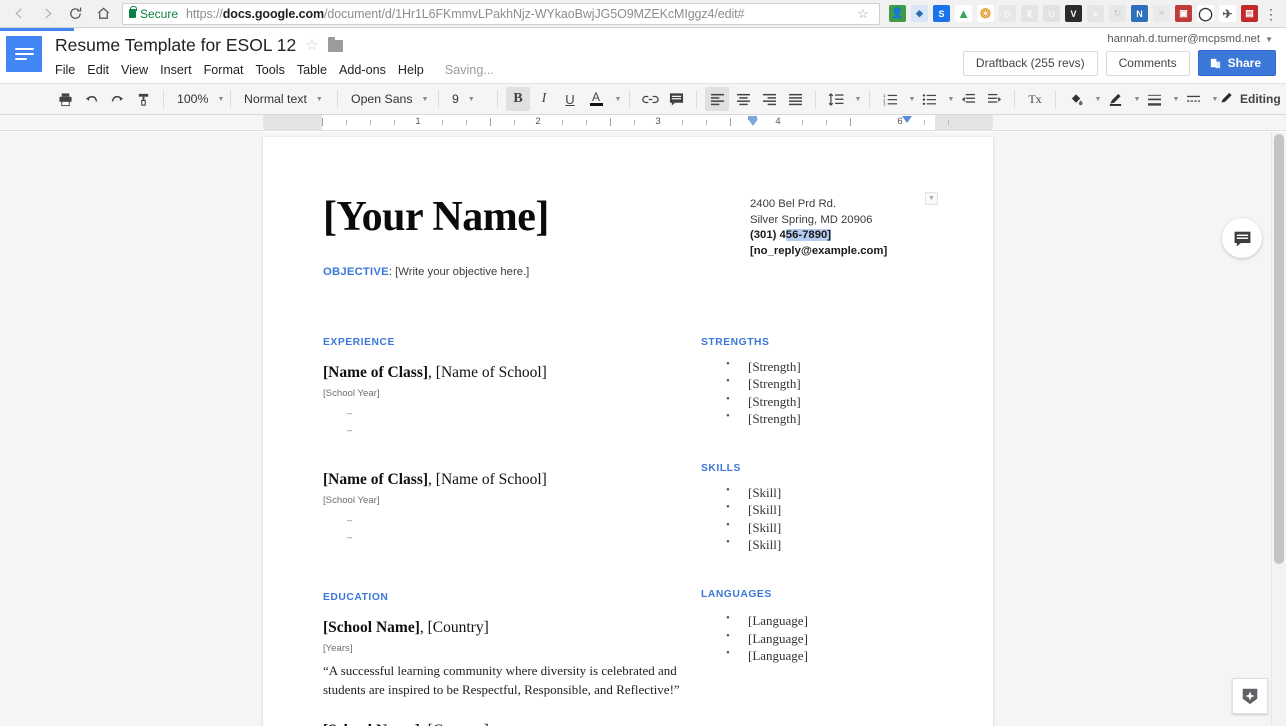  What do you see at coordinates (897, 13) in the screenshot?
I see `contacts-extension-icon: 👤` at bounding box center [897, 13].